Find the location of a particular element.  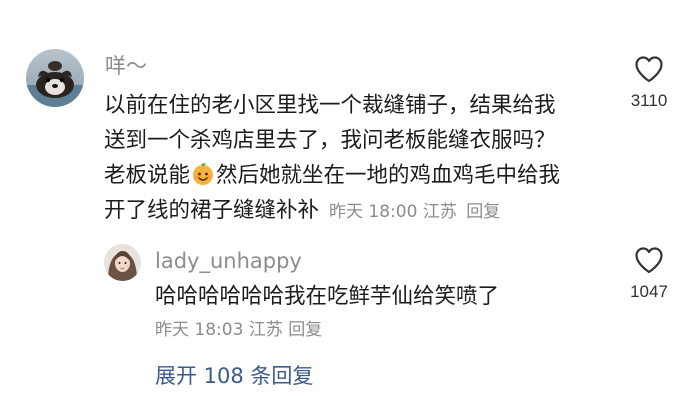

comment-like: 3110 is located at coordinates (649, 83).